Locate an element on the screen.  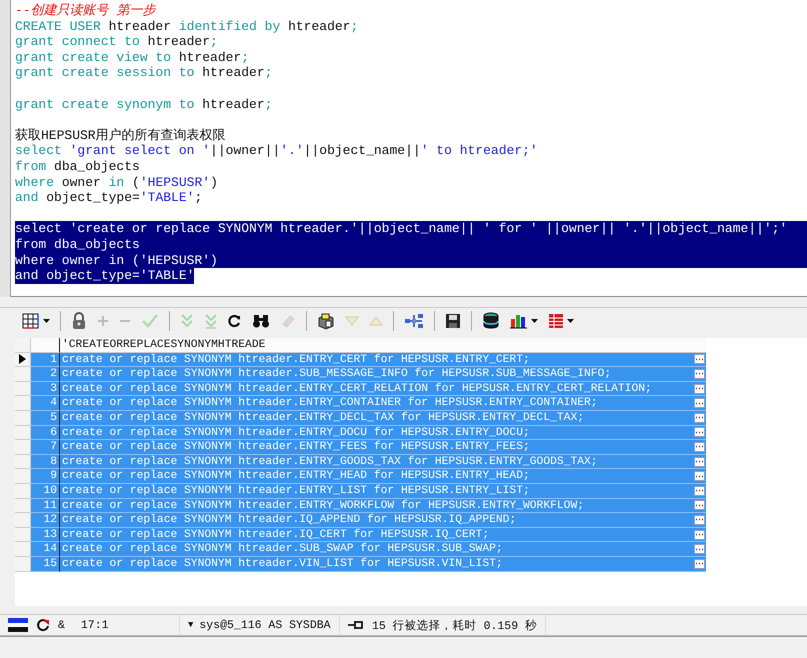
row-number: 4 is located at coordinates (45, 403).